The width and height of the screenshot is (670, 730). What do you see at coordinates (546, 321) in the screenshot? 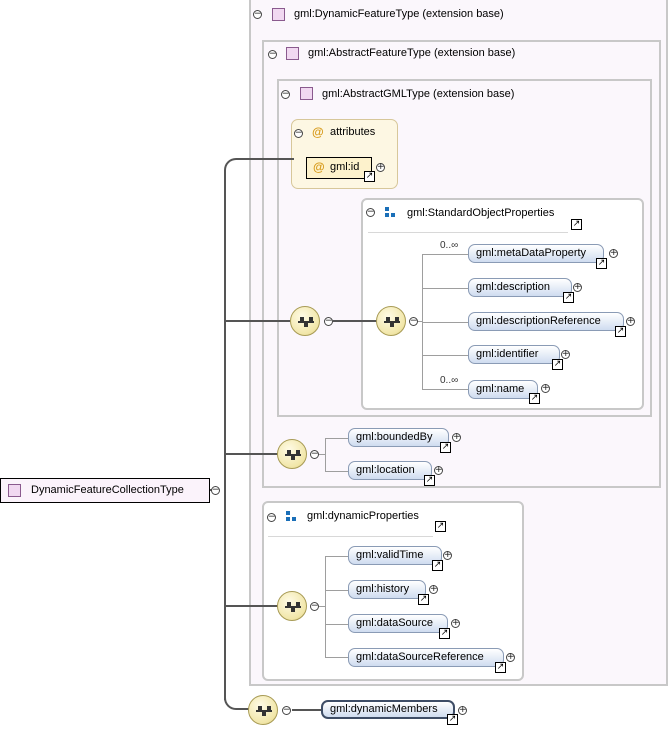
I see `element-gml-descriptionreference: gml:descriptionReference` at bounding box center [546, 321].